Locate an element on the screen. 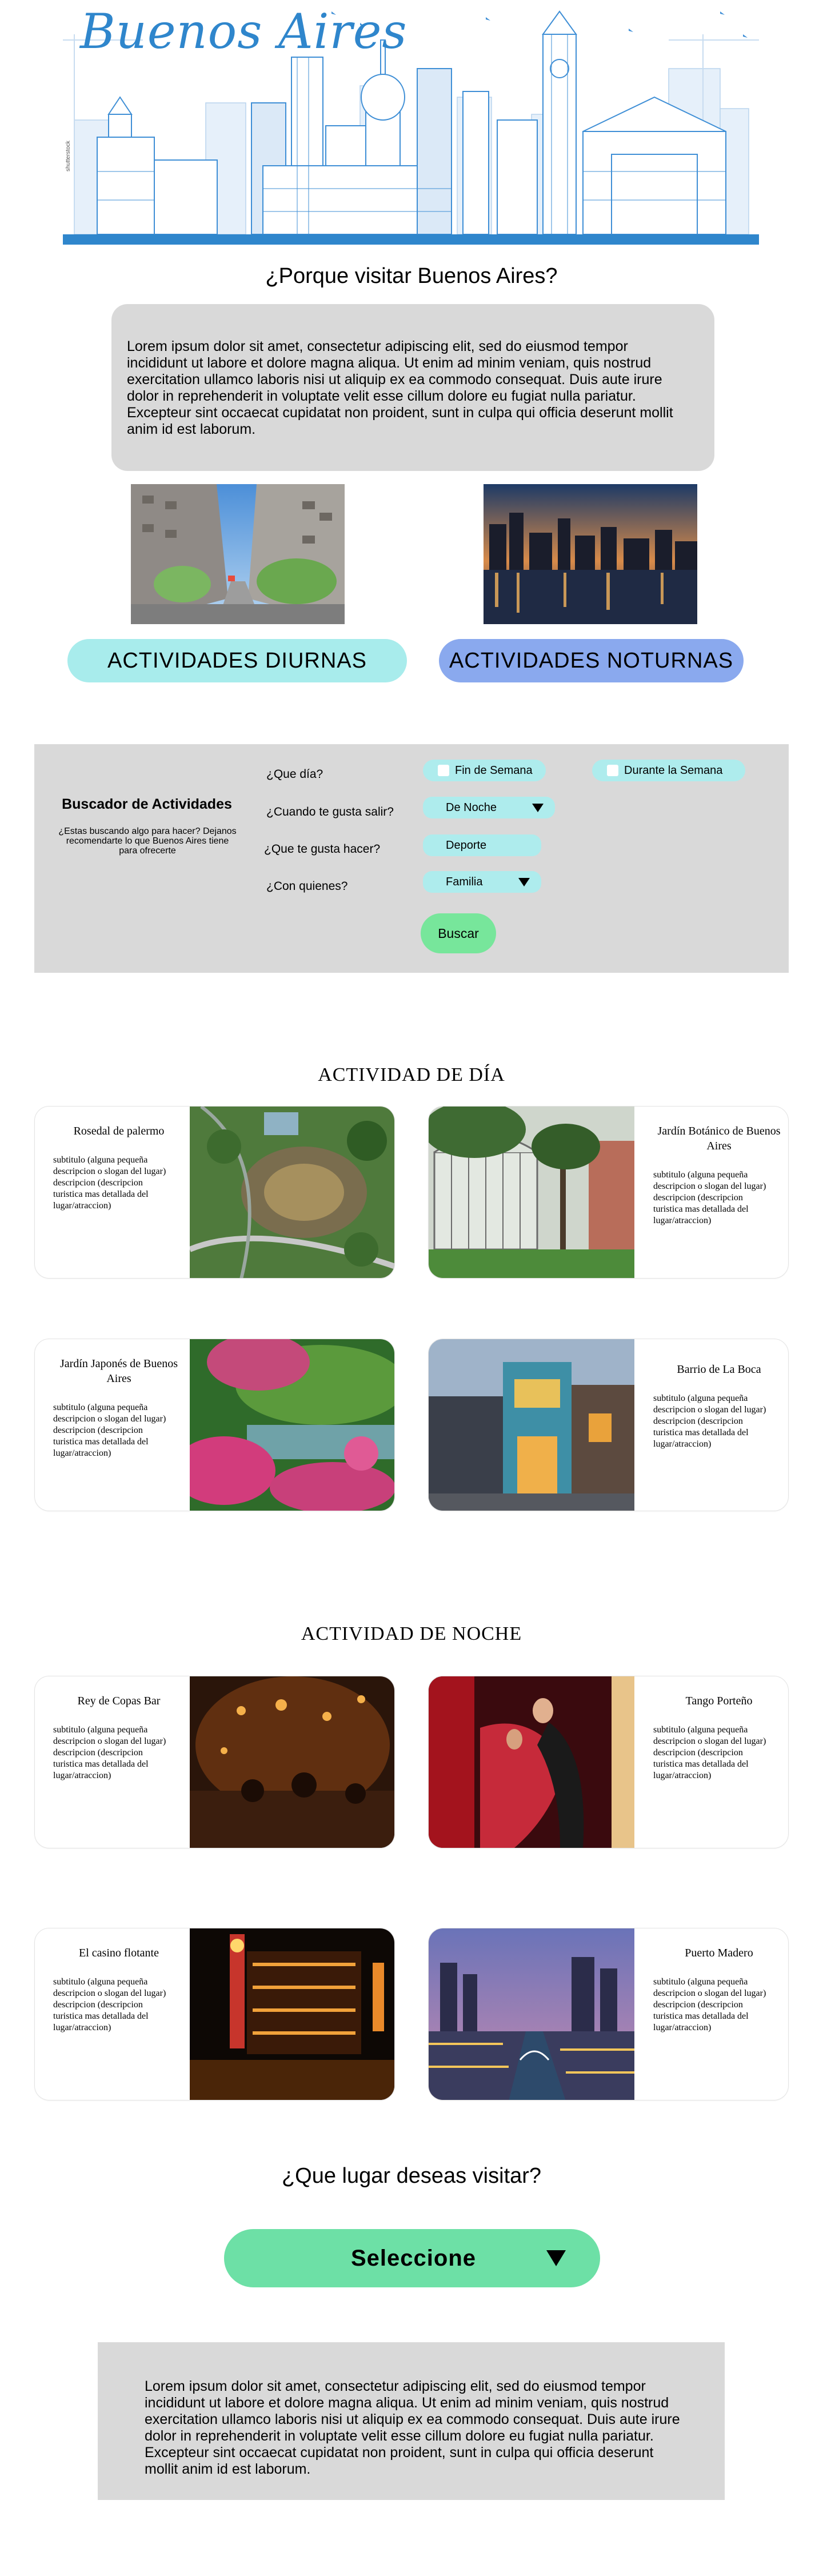  day-activities-button: ACTIVIDADES DIURNAS is located at coordinates (237, 660).